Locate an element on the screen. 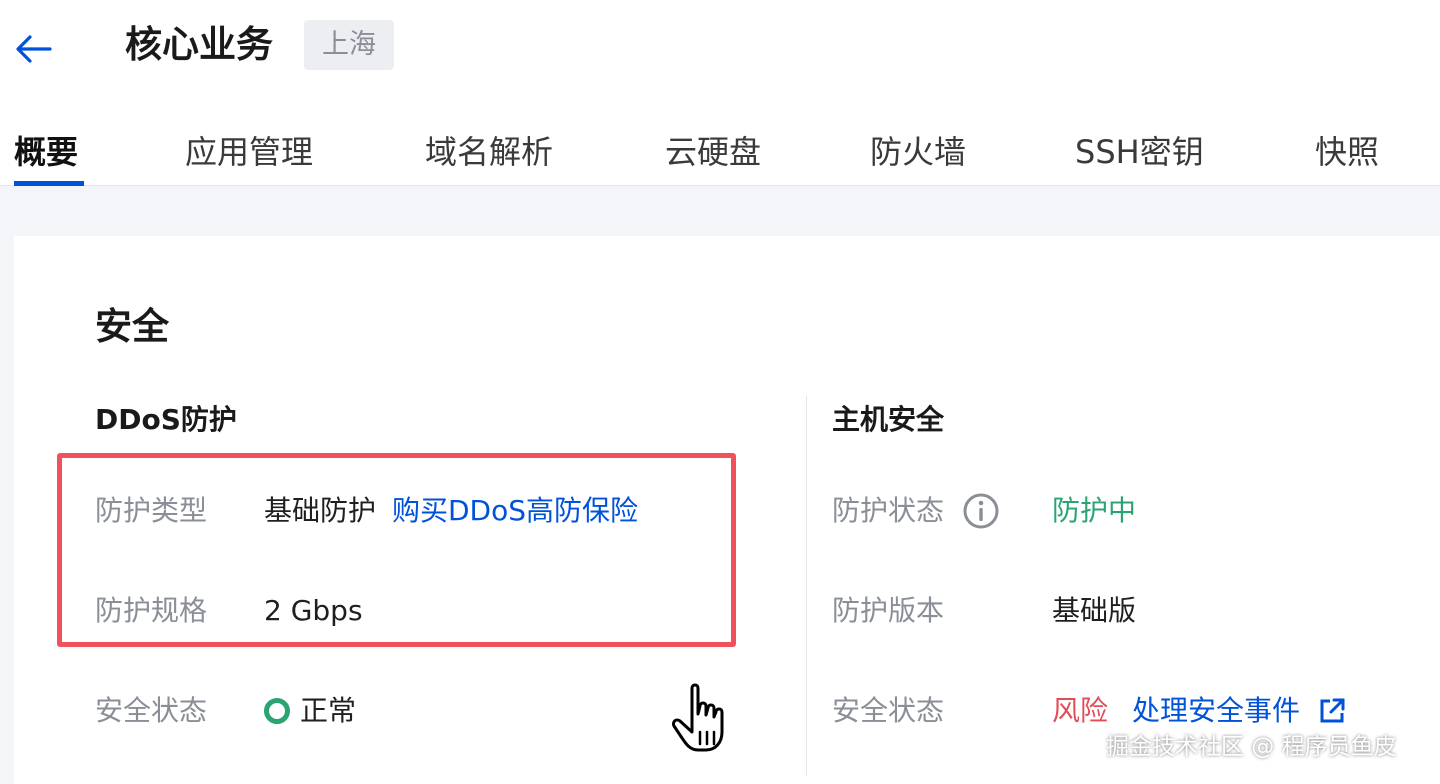 The height and width of the screenshot is (784, 1440). tab-cloud-disk: 云硬盘 is located at coordinates (713, 152).